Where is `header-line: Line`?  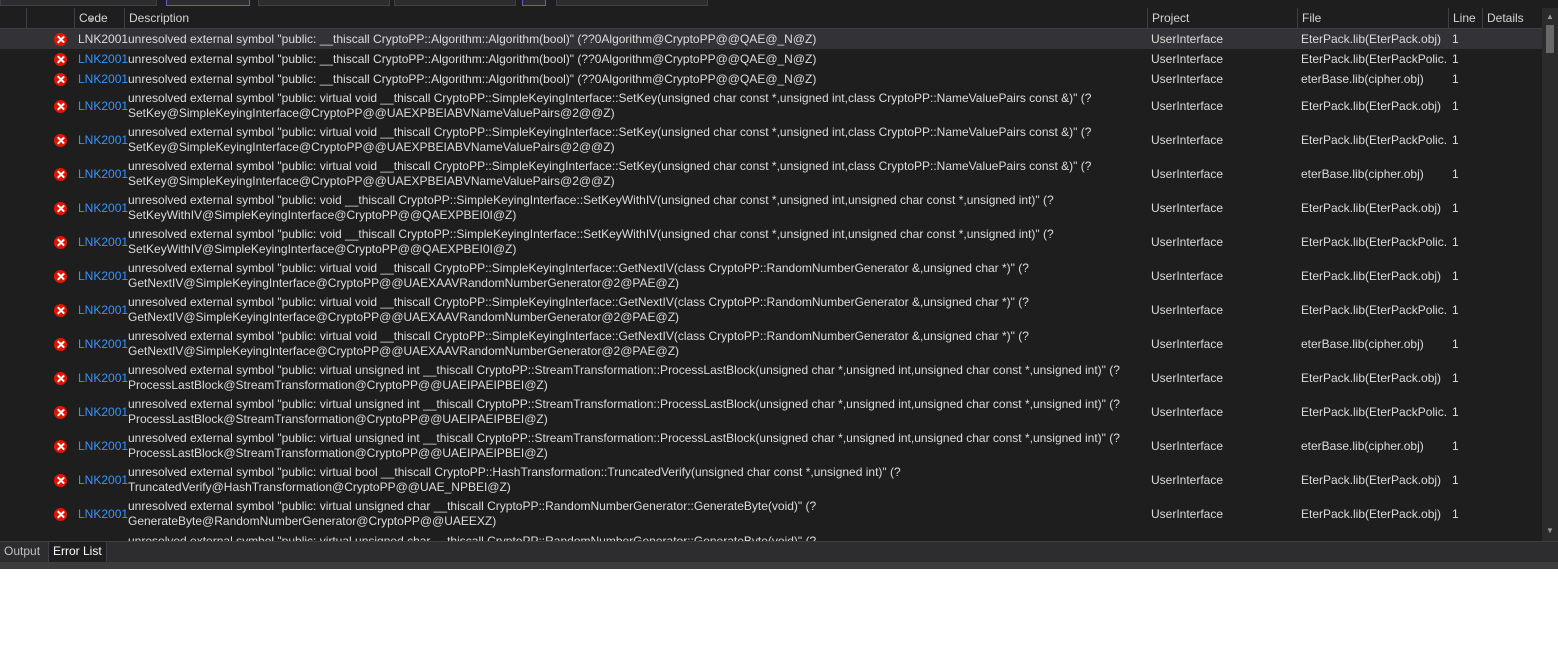
header-line: Line is located at coordinates (1465, 18).